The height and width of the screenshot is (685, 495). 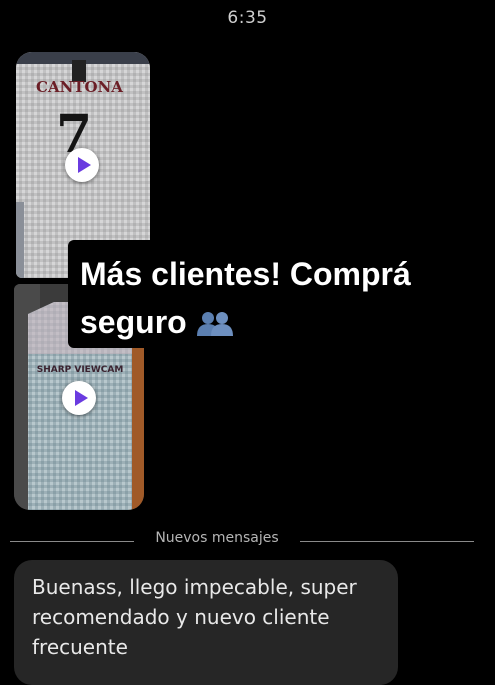 I want to click on story-caption: Más clientes! Comprá seguro, so click(x=275, y=294).